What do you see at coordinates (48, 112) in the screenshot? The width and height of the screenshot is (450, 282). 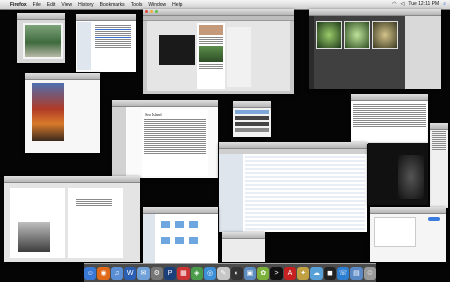 I see `cover-image` at bounding box center [48, 112].